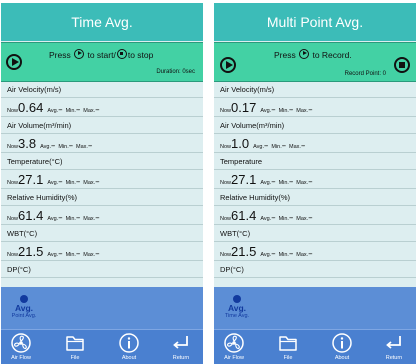 The image size is (417, 364). What do you see at coordinates (175, 72) in the screenshot?
I see `duration-text: Duration: 0sec` at bounding box center [175, 72].